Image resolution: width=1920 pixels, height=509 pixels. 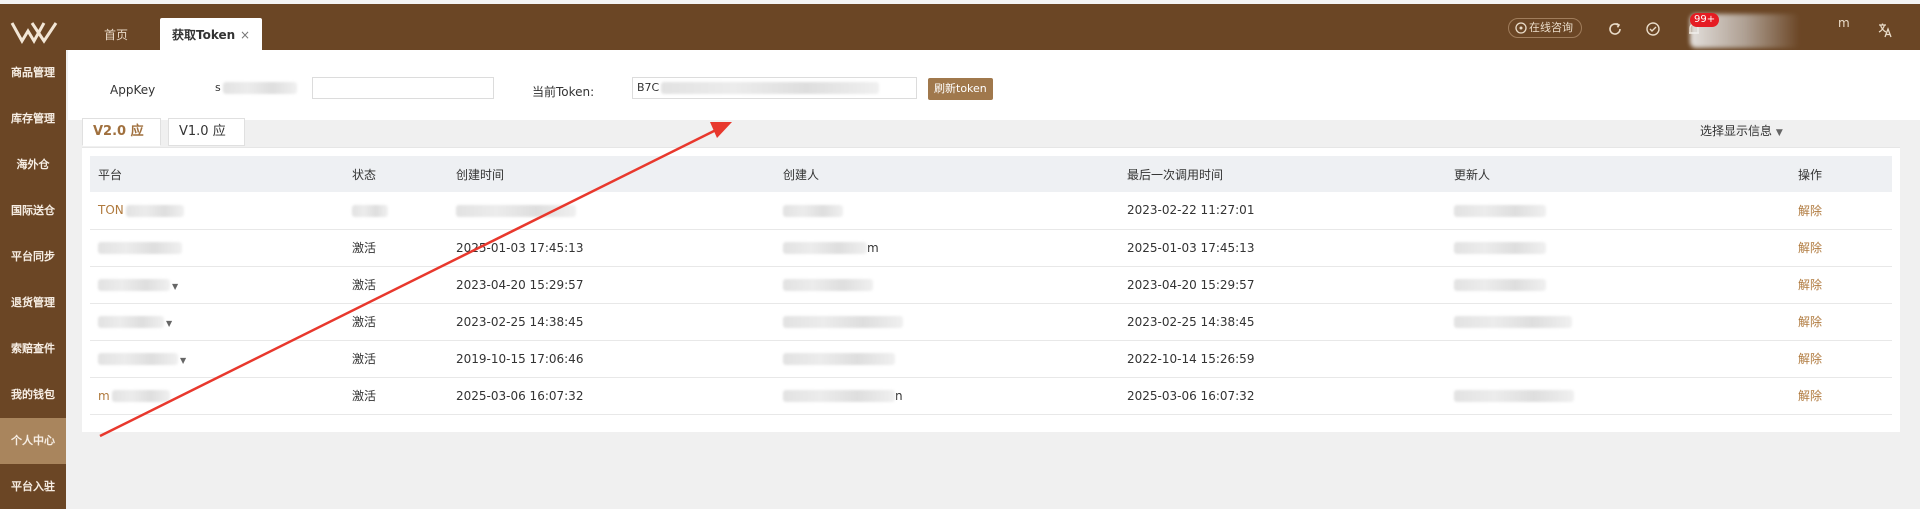 What do you see at coordinates (204, 35) in the screenshot?
I see `tab-get-token-label: 获取Token` at bounding box center [204, 35].